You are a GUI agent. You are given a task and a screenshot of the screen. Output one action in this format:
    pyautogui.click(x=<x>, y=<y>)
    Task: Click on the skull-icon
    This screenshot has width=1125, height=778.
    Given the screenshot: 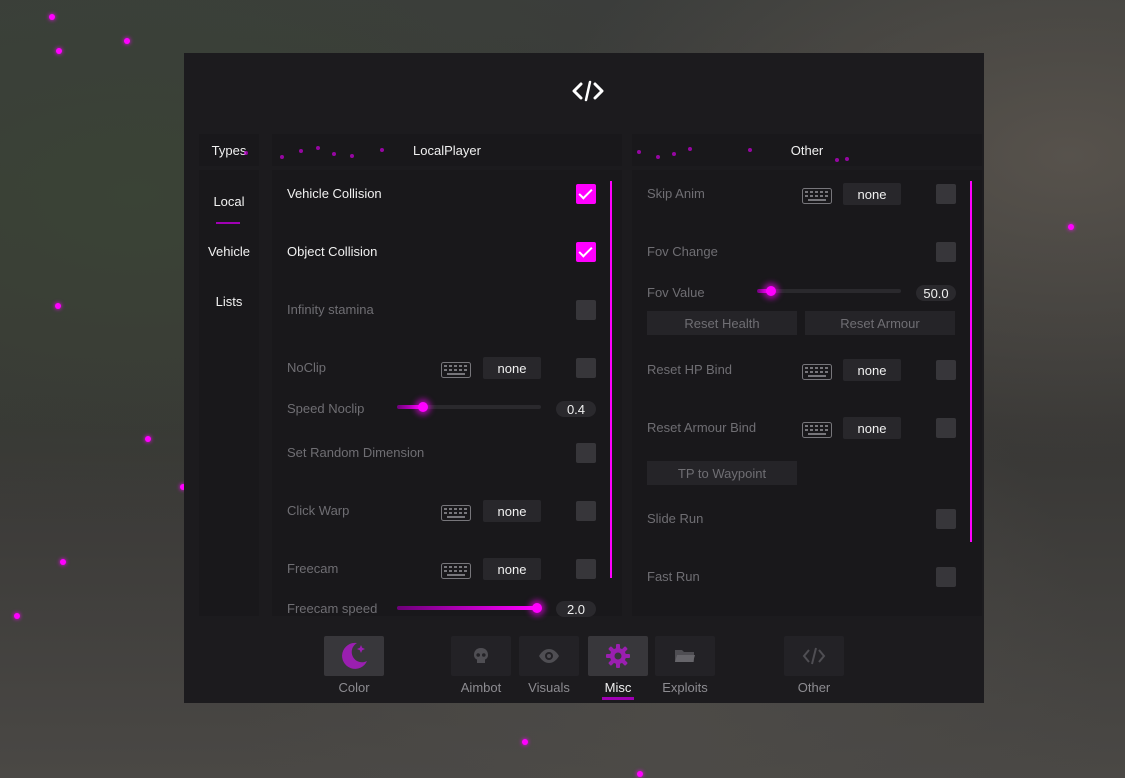 What is the action you would take?
    pyautogui.click(x=481, y=655)
    